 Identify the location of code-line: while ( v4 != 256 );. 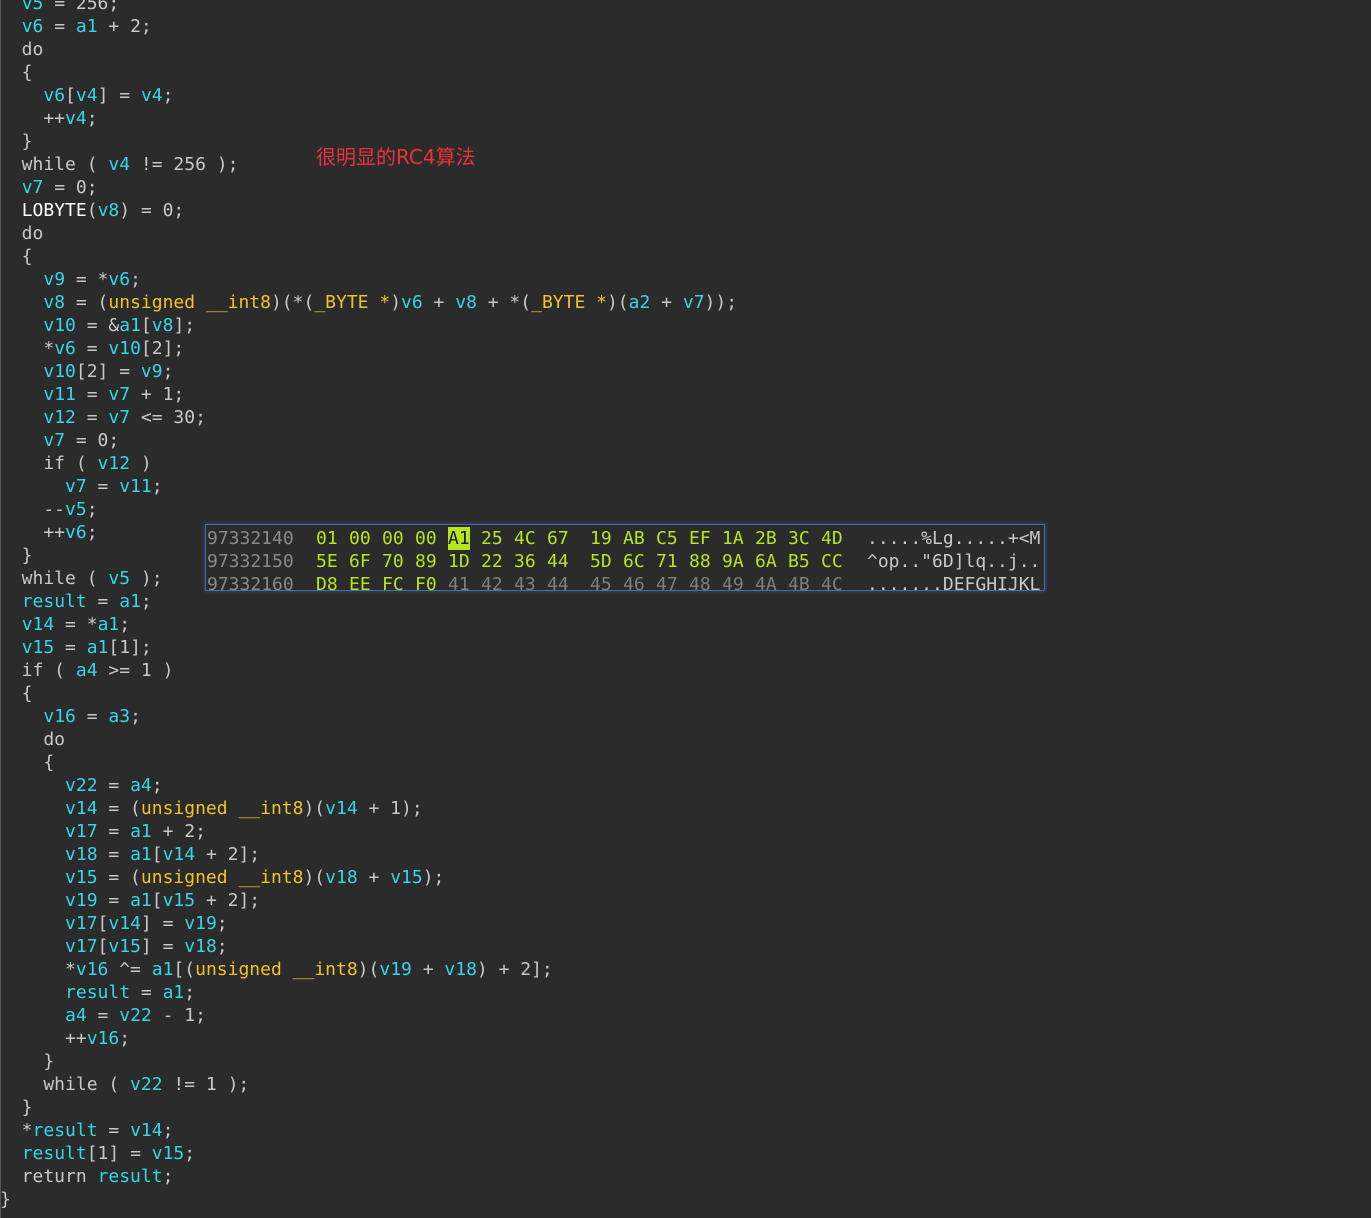
(685, 164).